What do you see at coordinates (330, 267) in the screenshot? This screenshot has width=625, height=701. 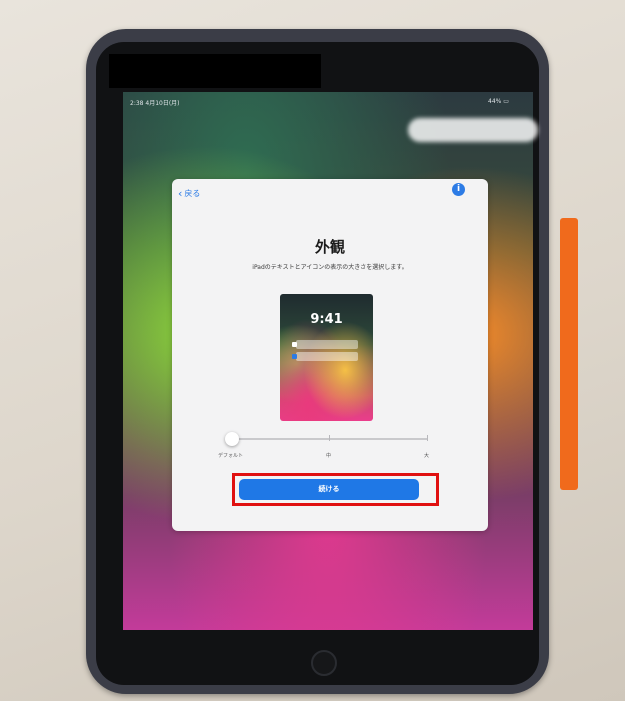 I see `page-subtitle: iPadのテキストとアイコンの表示の大きさを選択します。` at bounding box center [330, 267].